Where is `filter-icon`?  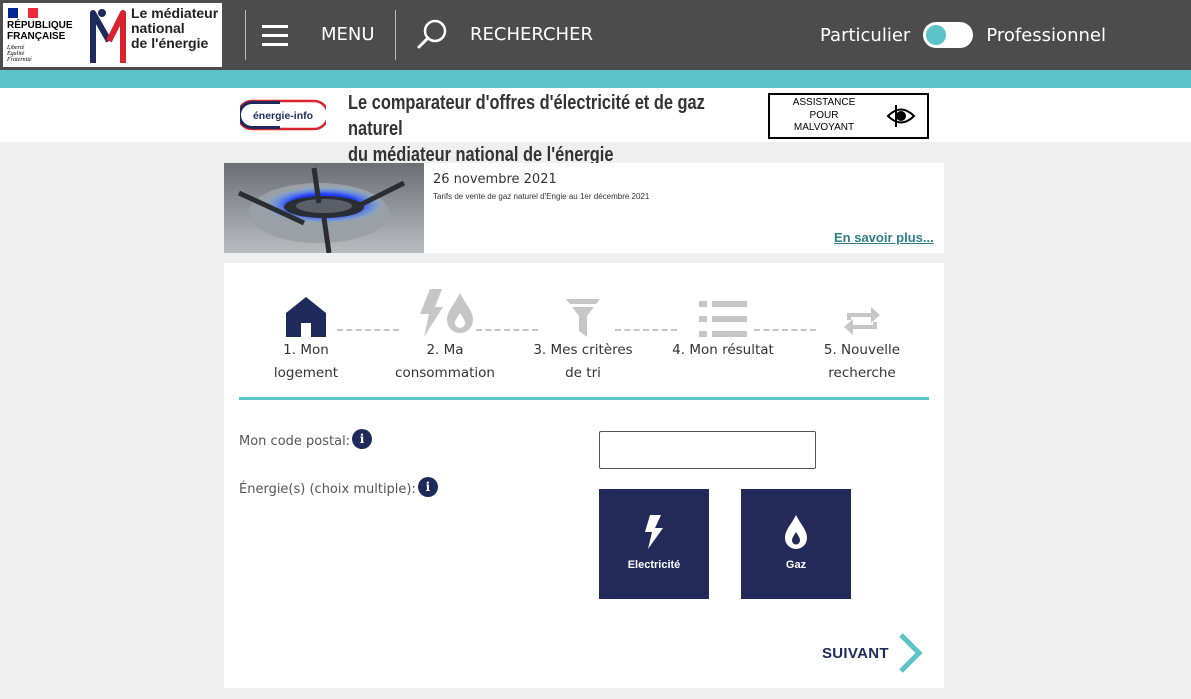 filter-icon is located at coordinates (583, 318).